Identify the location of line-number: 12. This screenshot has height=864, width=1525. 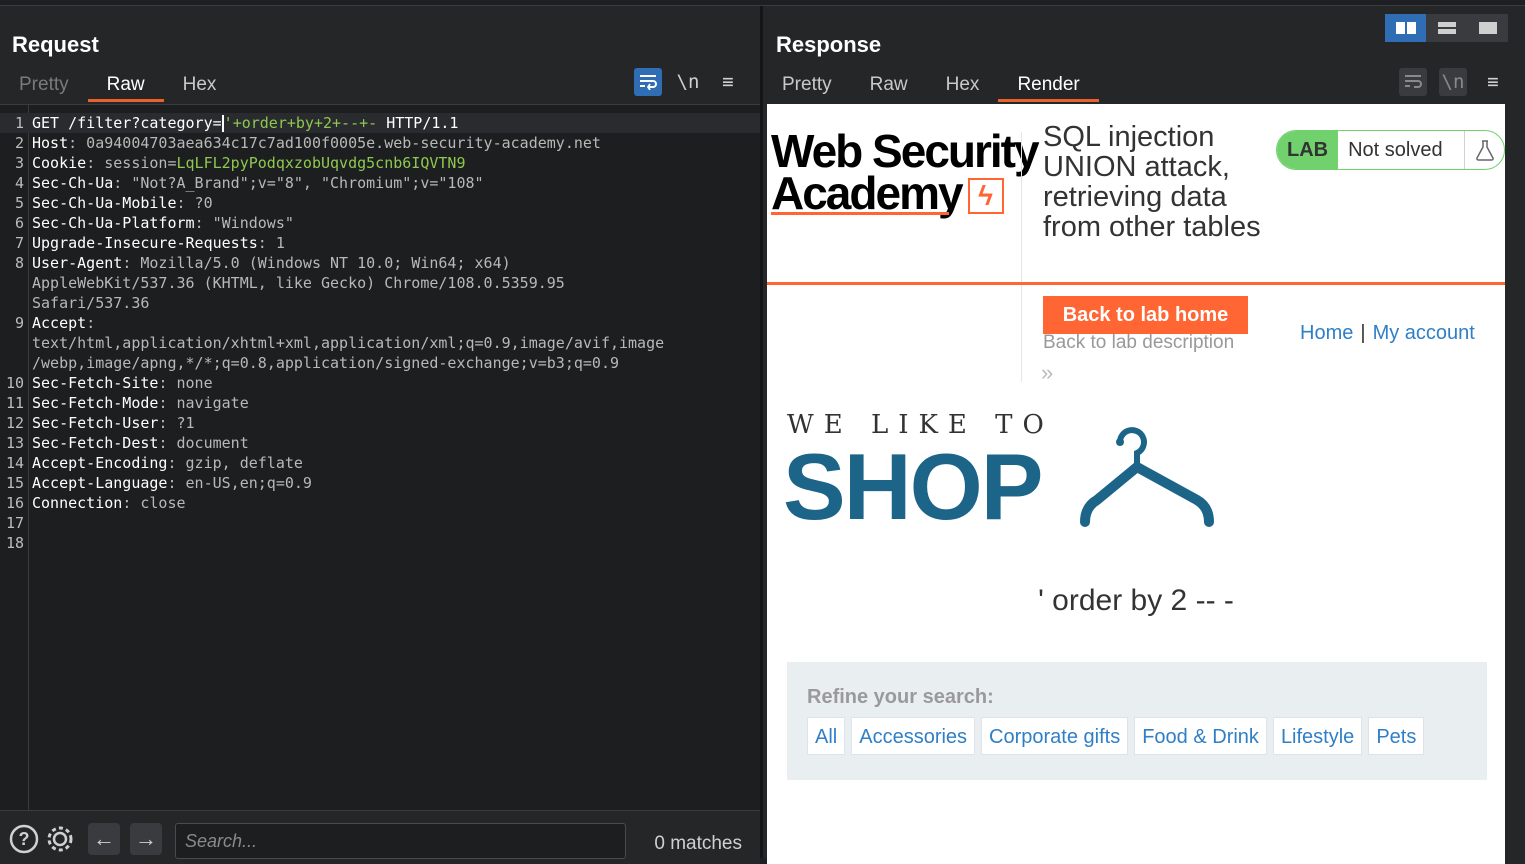
(14, 423).